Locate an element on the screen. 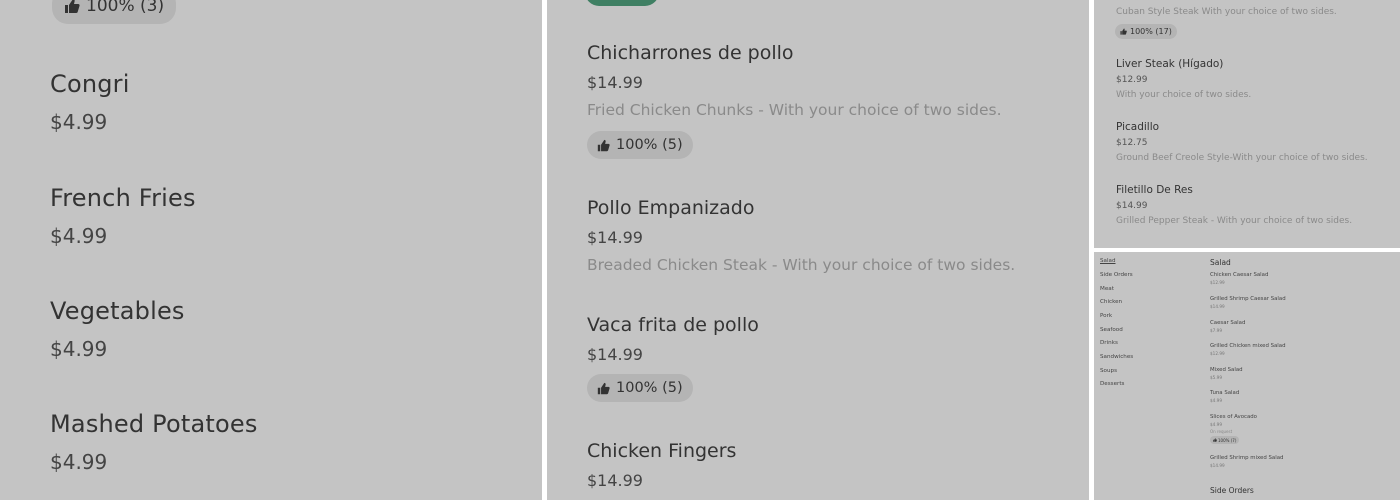 The image size is (1400, 500). item-name: Vaca frita de pollo is located at coordinates (673, 325).